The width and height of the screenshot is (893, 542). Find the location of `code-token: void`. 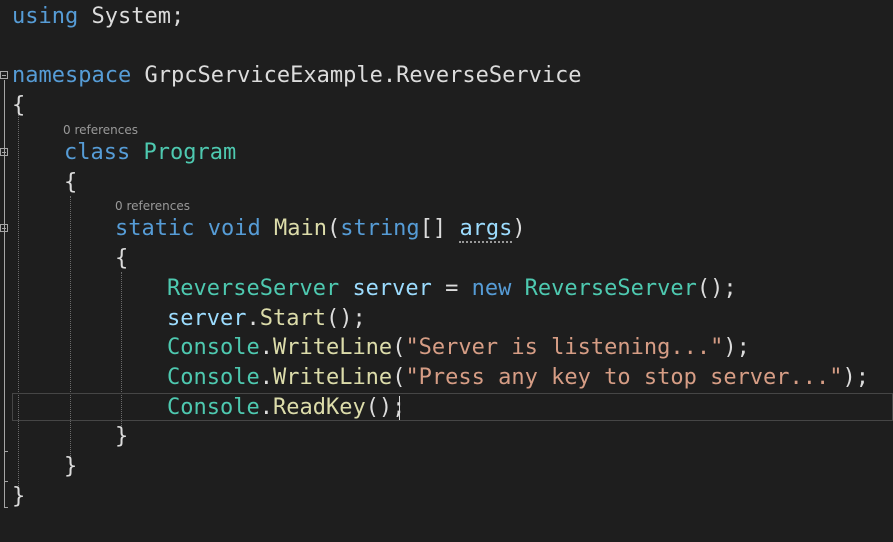

code-token: void is located at coordinates (234, 228).